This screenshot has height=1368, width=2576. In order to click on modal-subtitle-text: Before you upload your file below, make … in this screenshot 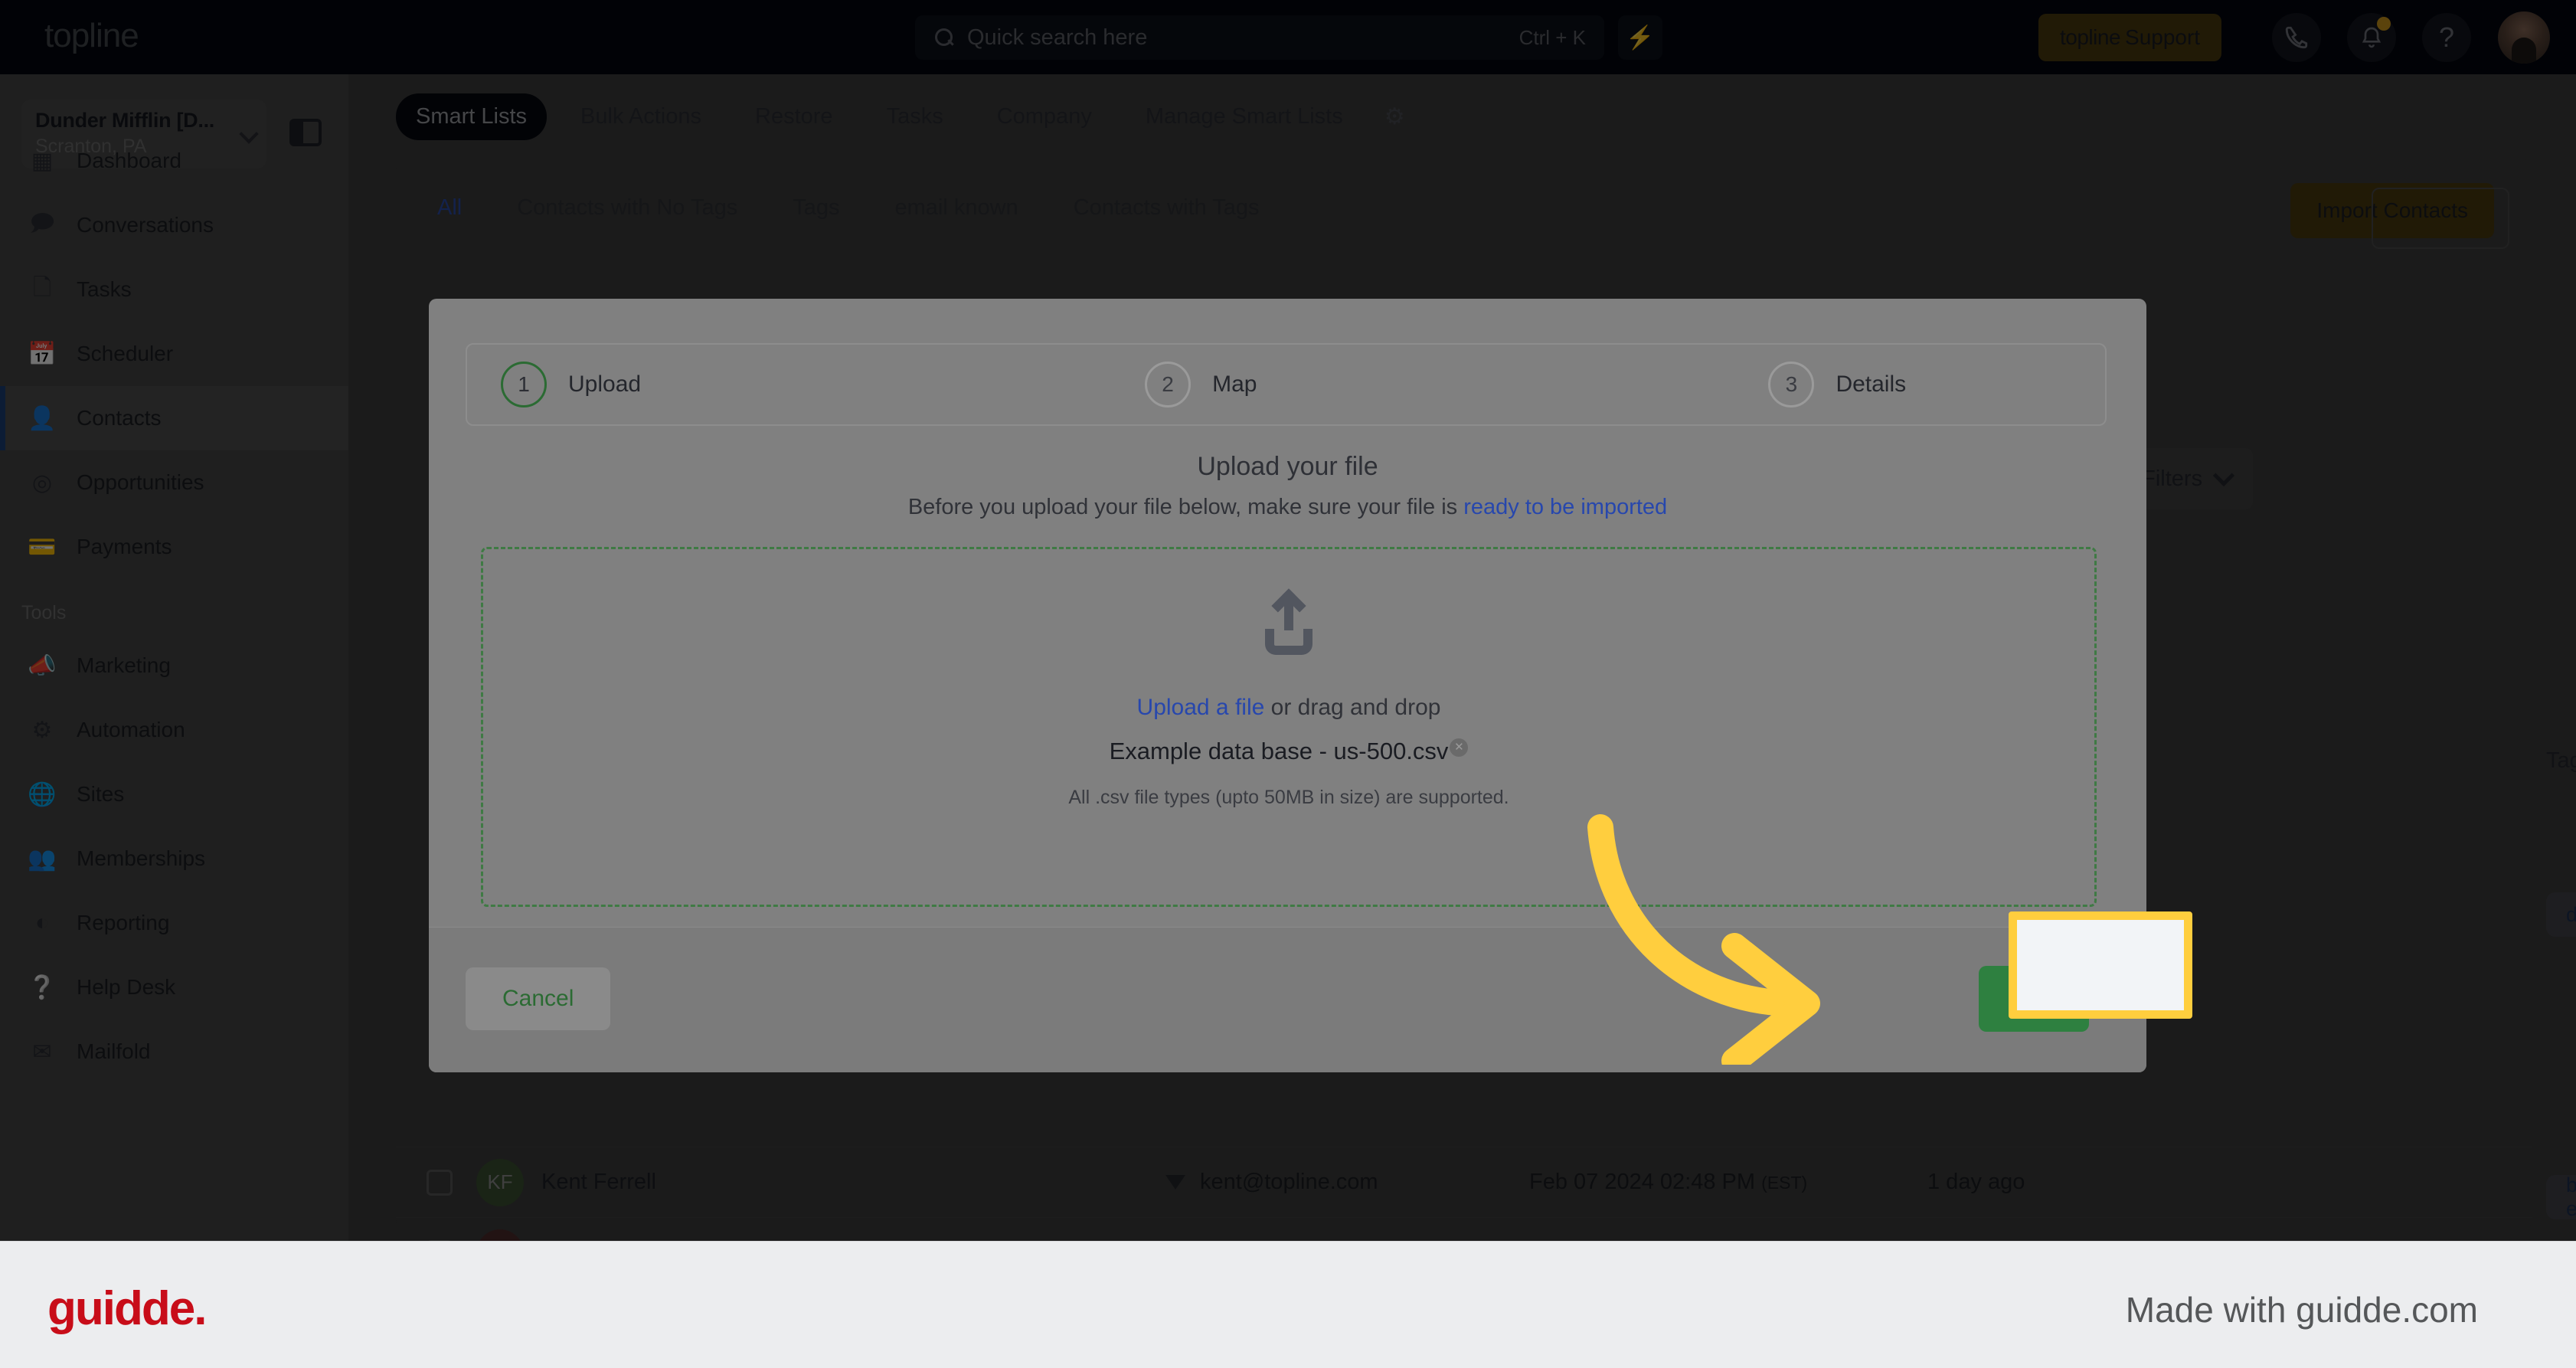, I will do `click(1185, 507)`.